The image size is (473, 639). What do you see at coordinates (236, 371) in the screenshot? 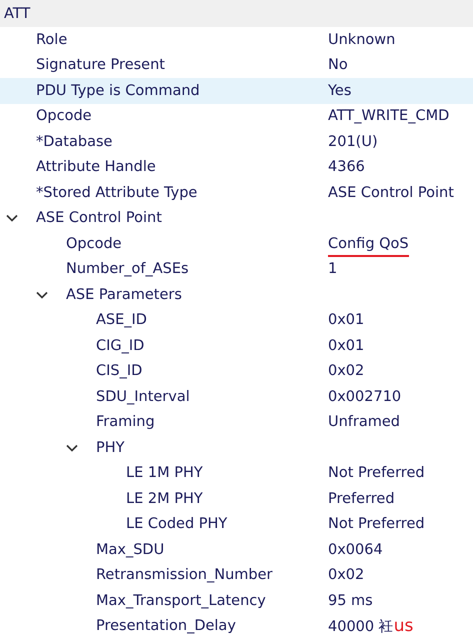
I see `tree-row: CIS_ID 0x02` at bounding box center [236, 371].